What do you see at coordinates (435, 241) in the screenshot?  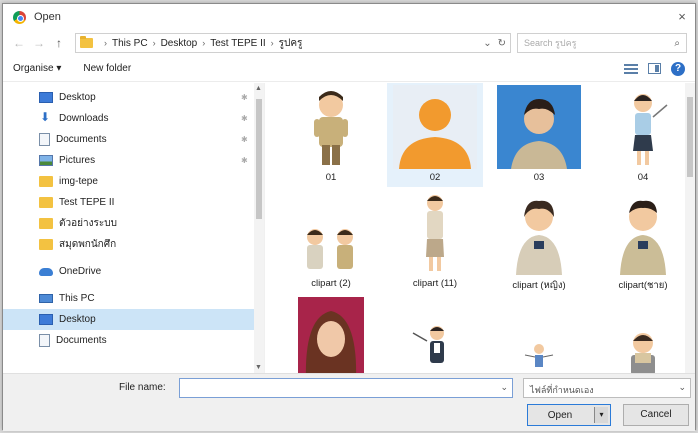 I see `file-item: clipart (11)` at bounding box center [435, 241].